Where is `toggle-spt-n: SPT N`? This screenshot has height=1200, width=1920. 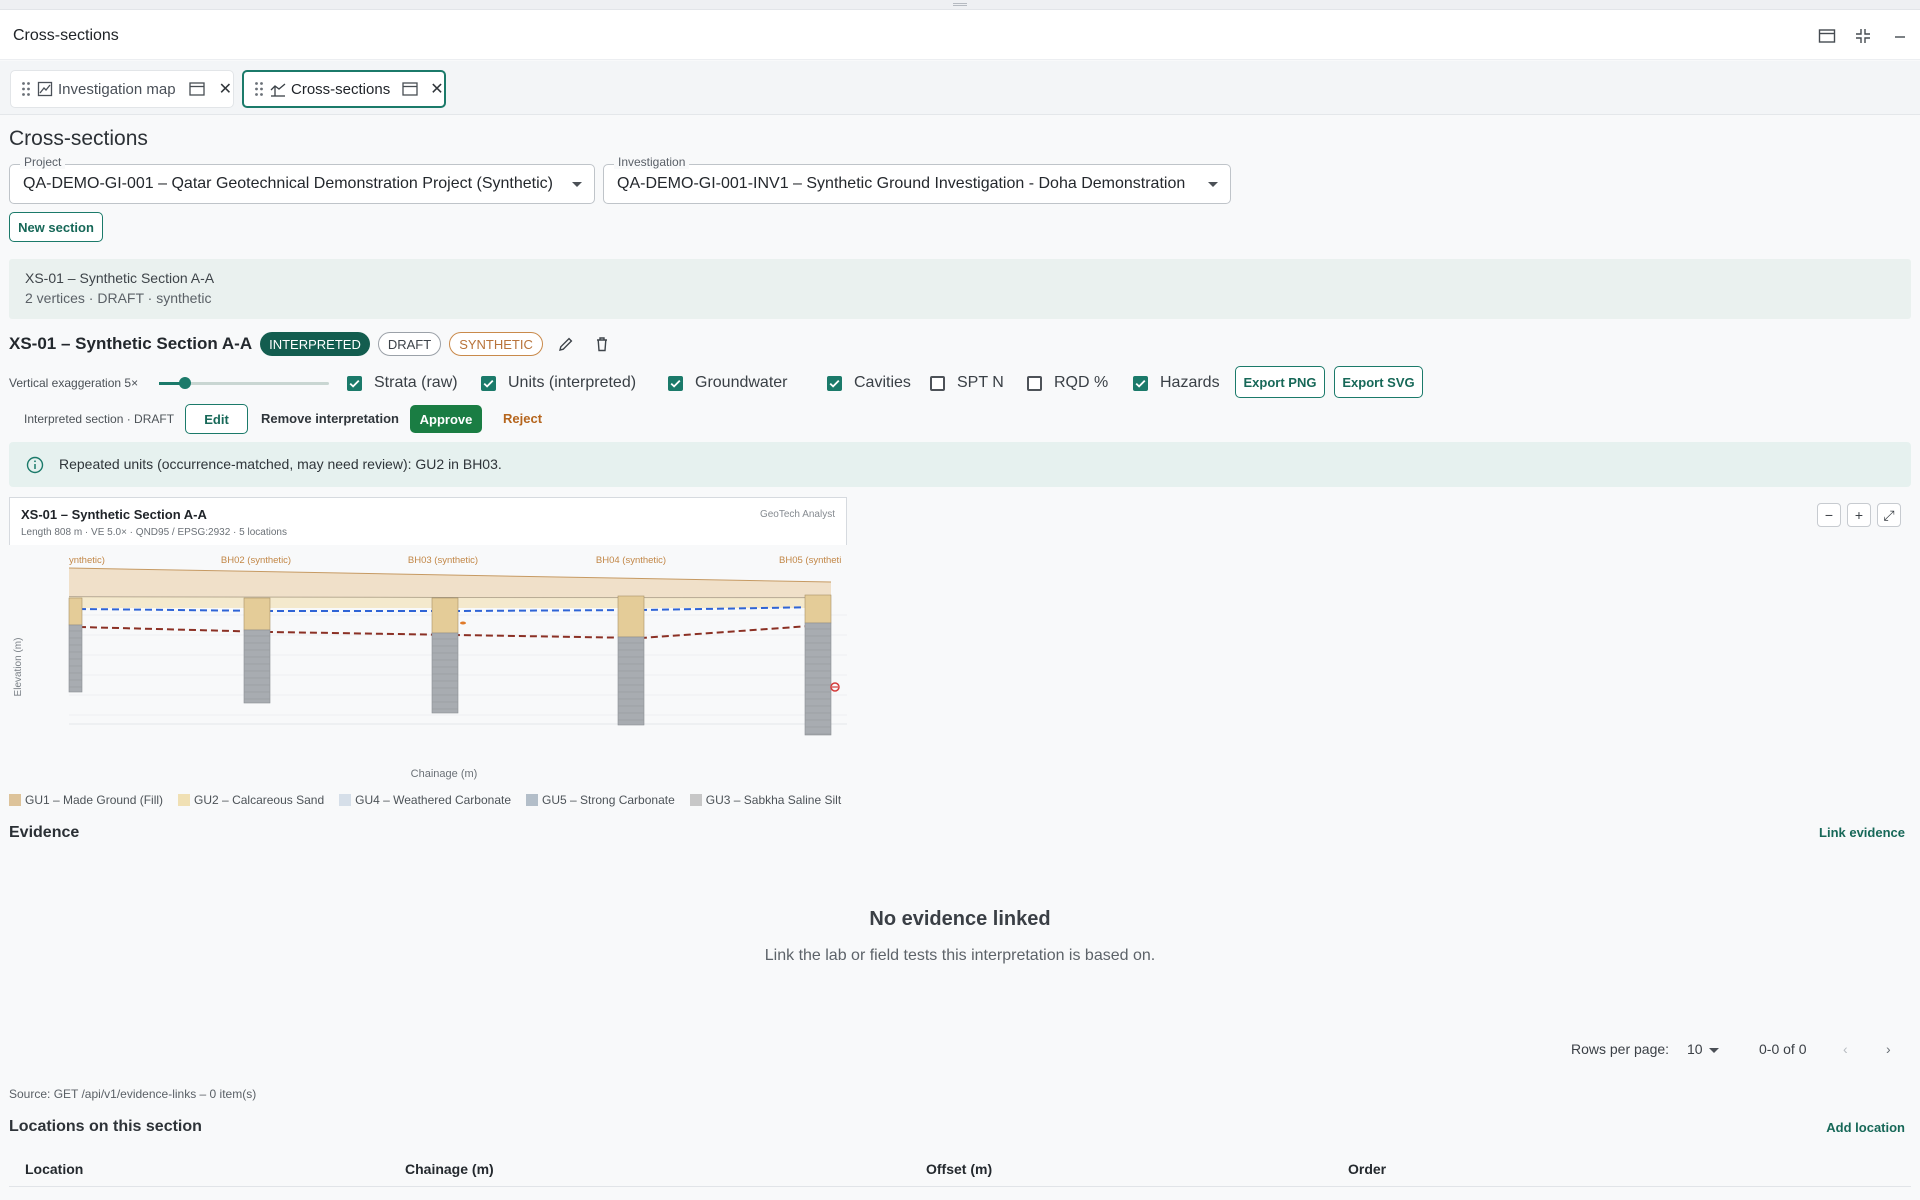 toggle-spt-n: SPT N is located at coordinates (967, 383).